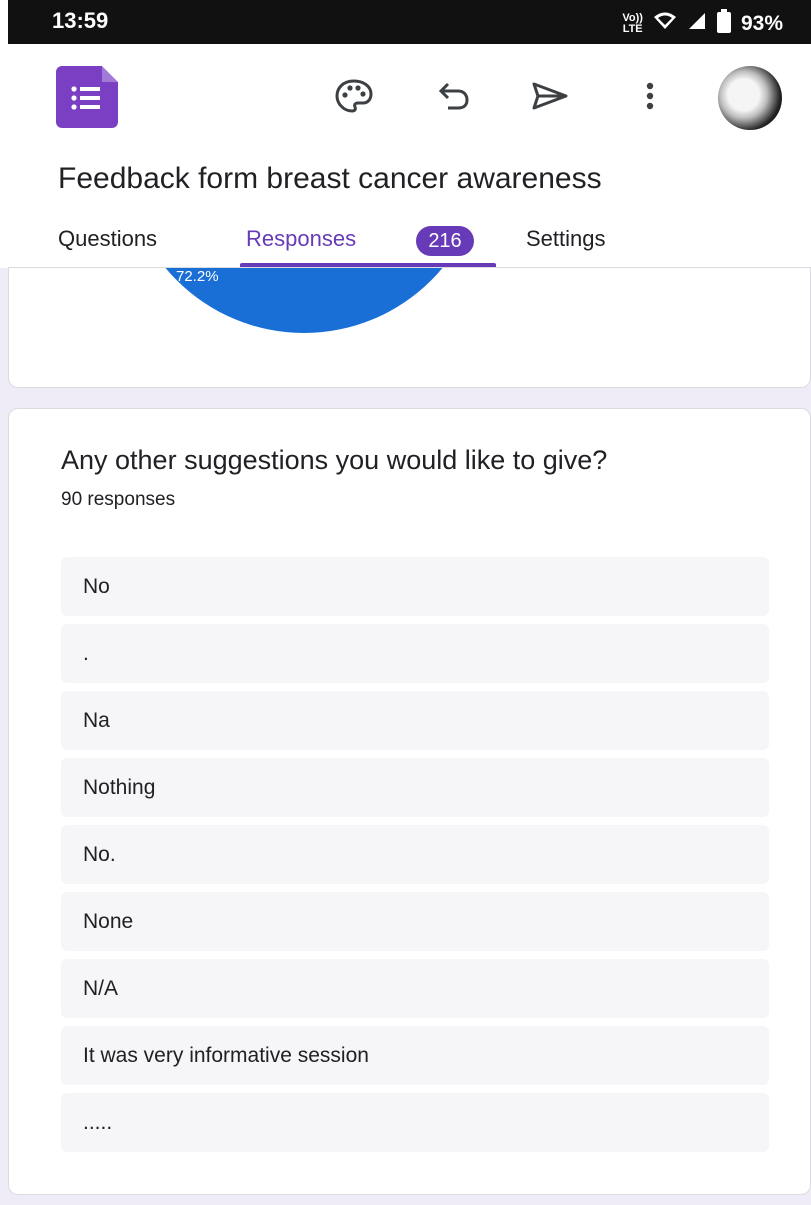  Describe the element at coordinates (454, 96) in the screenshot. I see `undo-icon` at that location.